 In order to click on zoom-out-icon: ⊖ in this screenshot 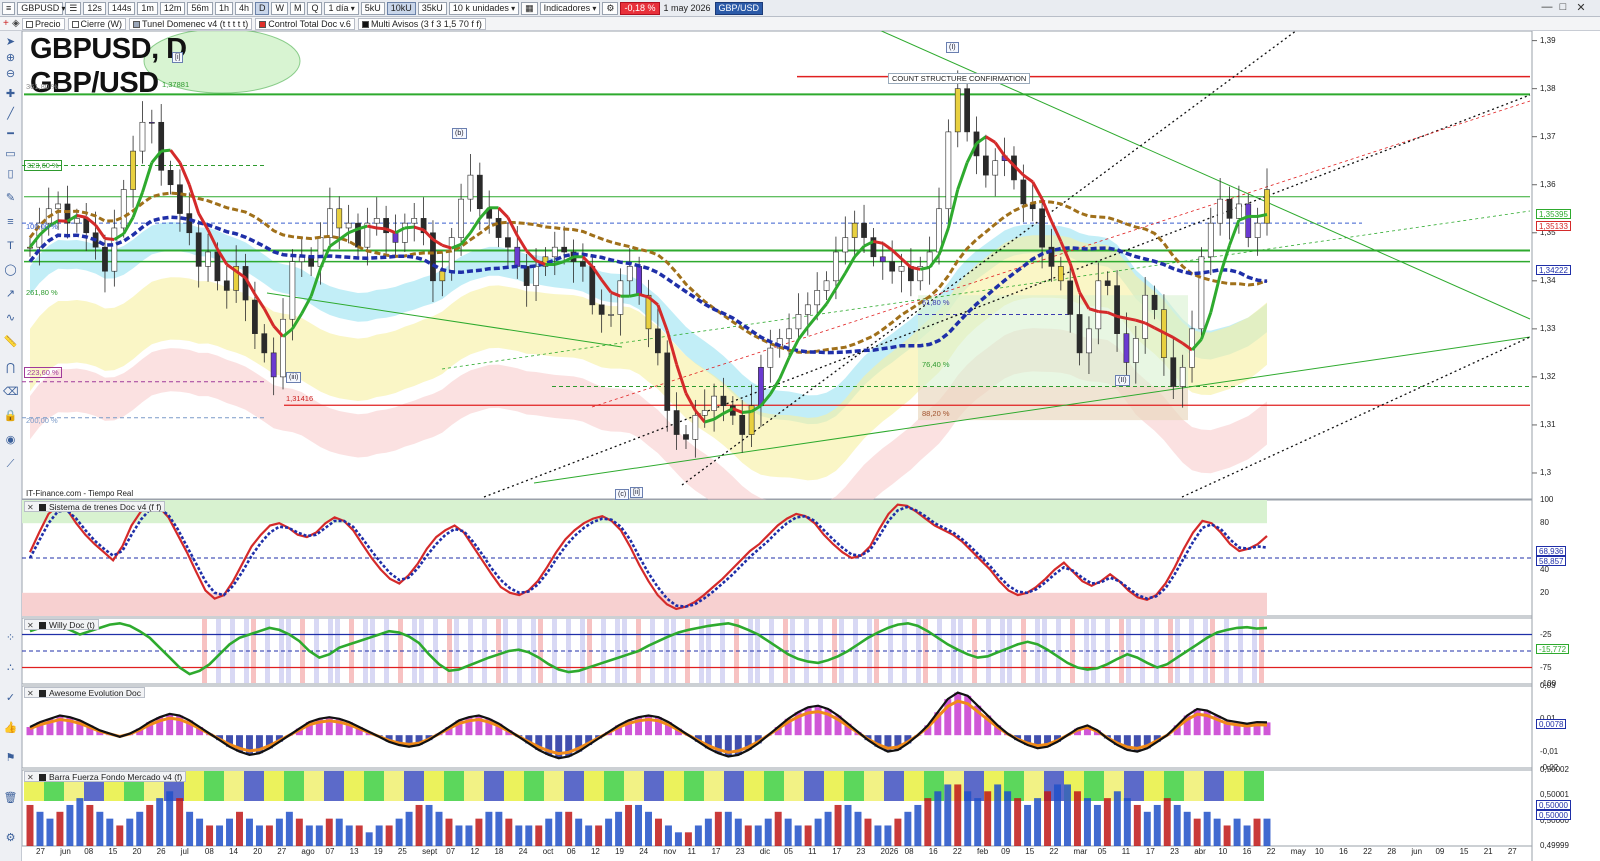, I will do `click(10, 74)`.